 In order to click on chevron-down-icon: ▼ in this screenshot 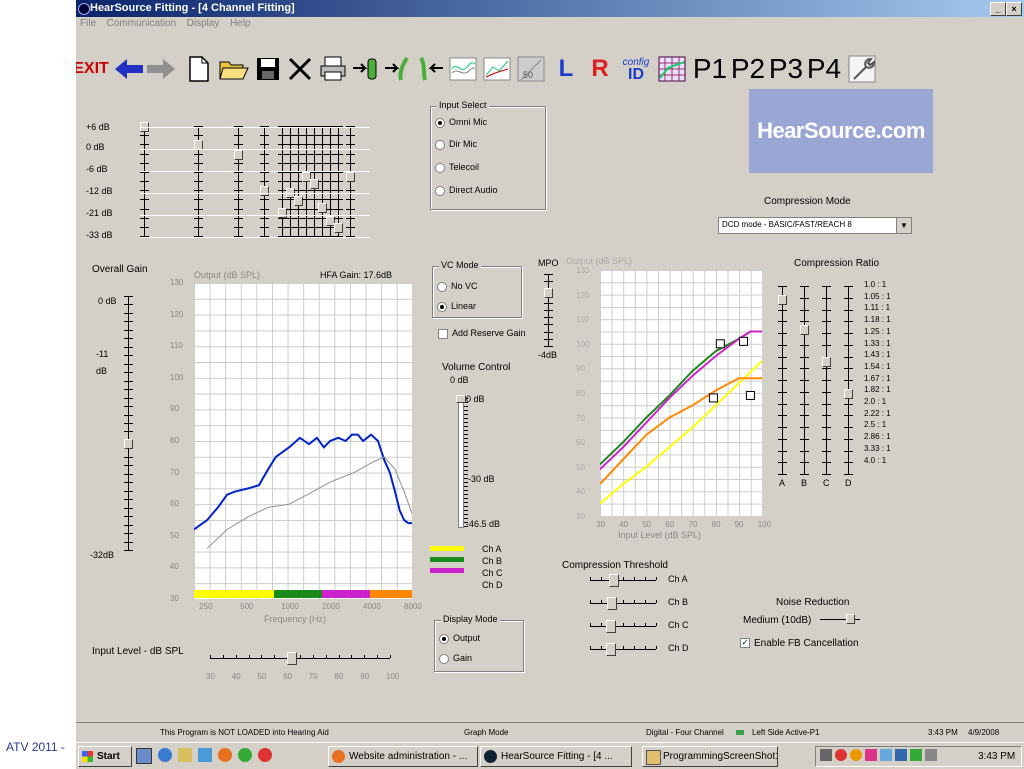, I will do `click(903, 225)`.